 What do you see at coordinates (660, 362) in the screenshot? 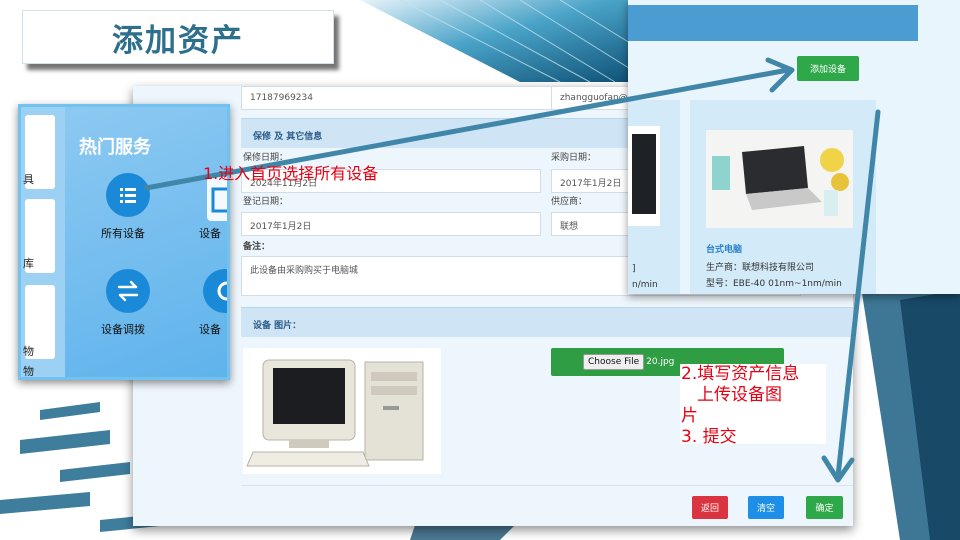
I see `file-name: 20.jpg` at bounding box center [660, 362].